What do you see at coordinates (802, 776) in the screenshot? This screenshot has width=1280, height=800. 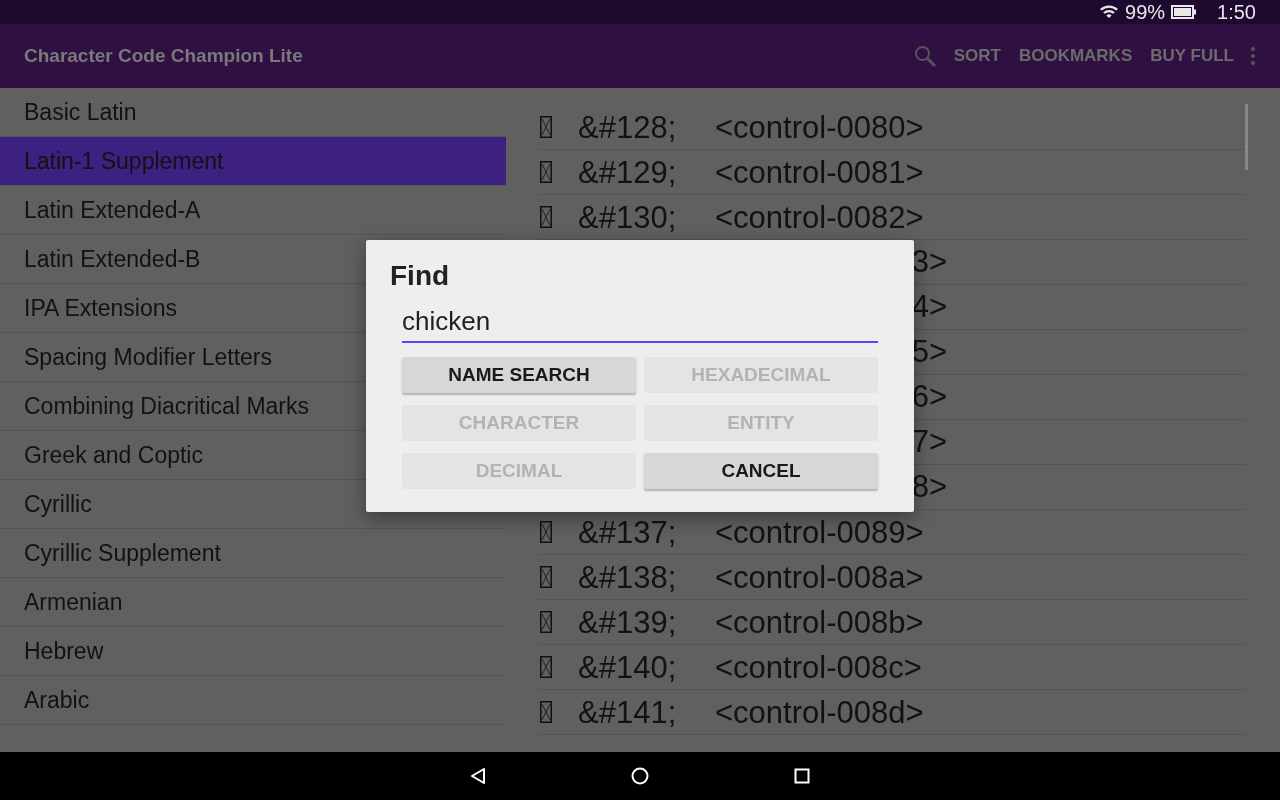 I see `recents-icon` at bounding box center [802, 776].